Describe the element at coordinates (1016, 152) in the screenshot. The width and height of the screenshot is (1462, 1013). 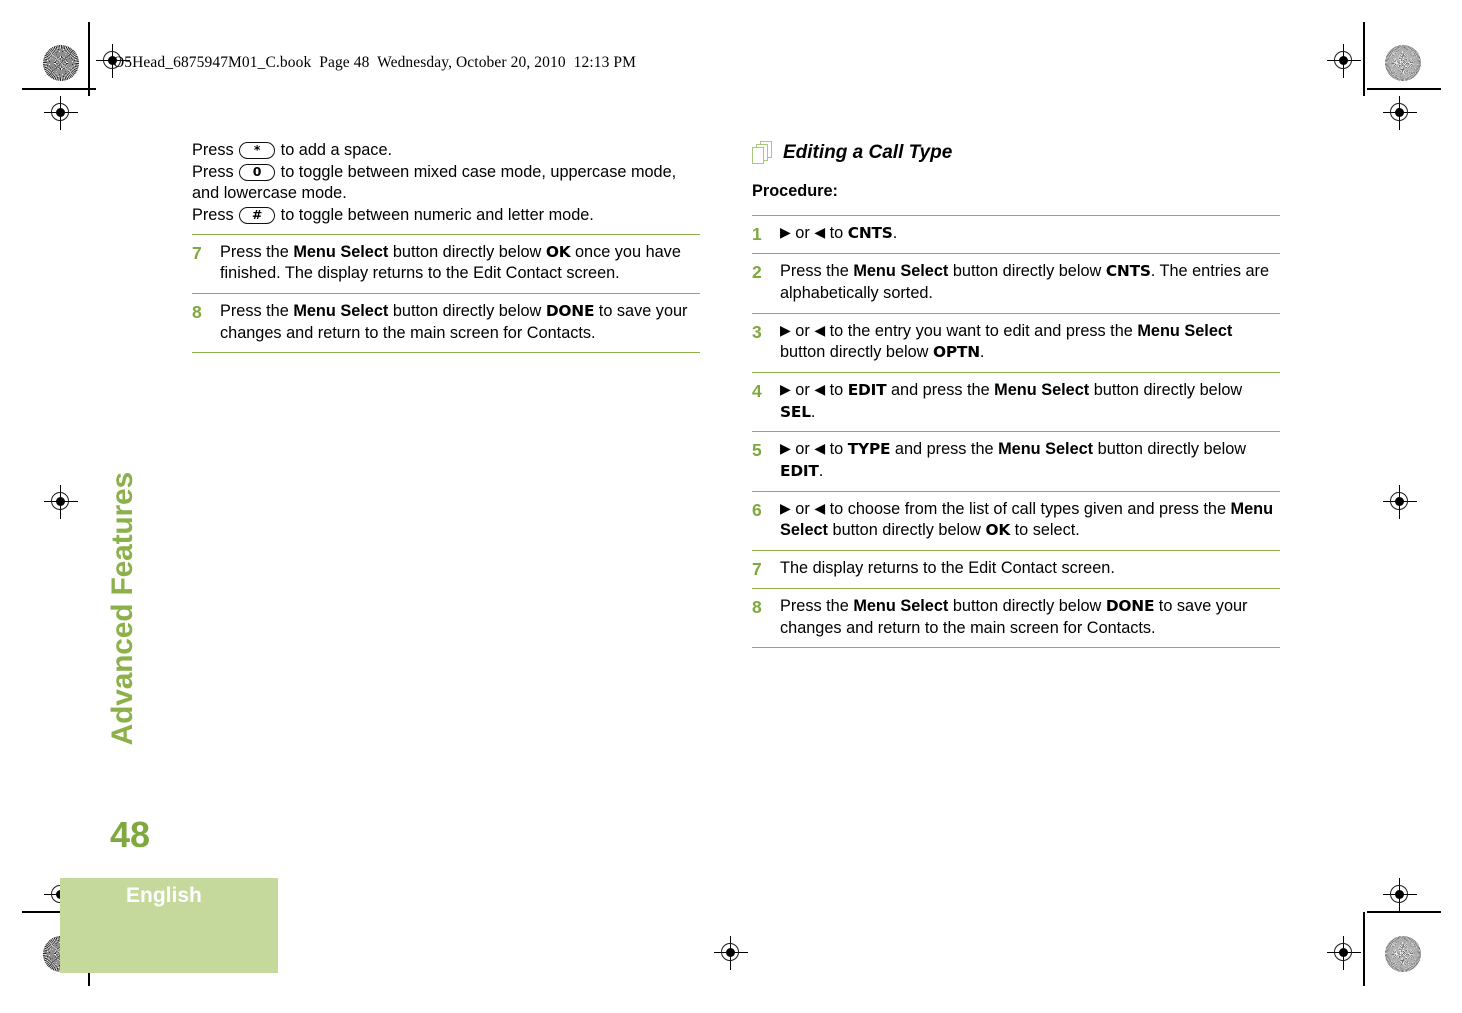
I see `section-heading: Editing a Call Type` at that location.